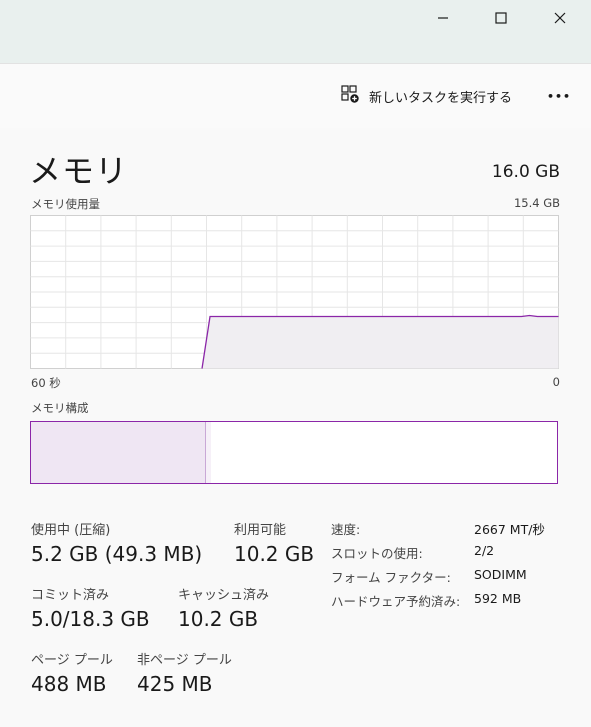 This screenshot has height=727, width=591. Describe the element at coordinates (65, 204) in the screenshot. I see `usage-graph-label: メモリ使用量` at that location.